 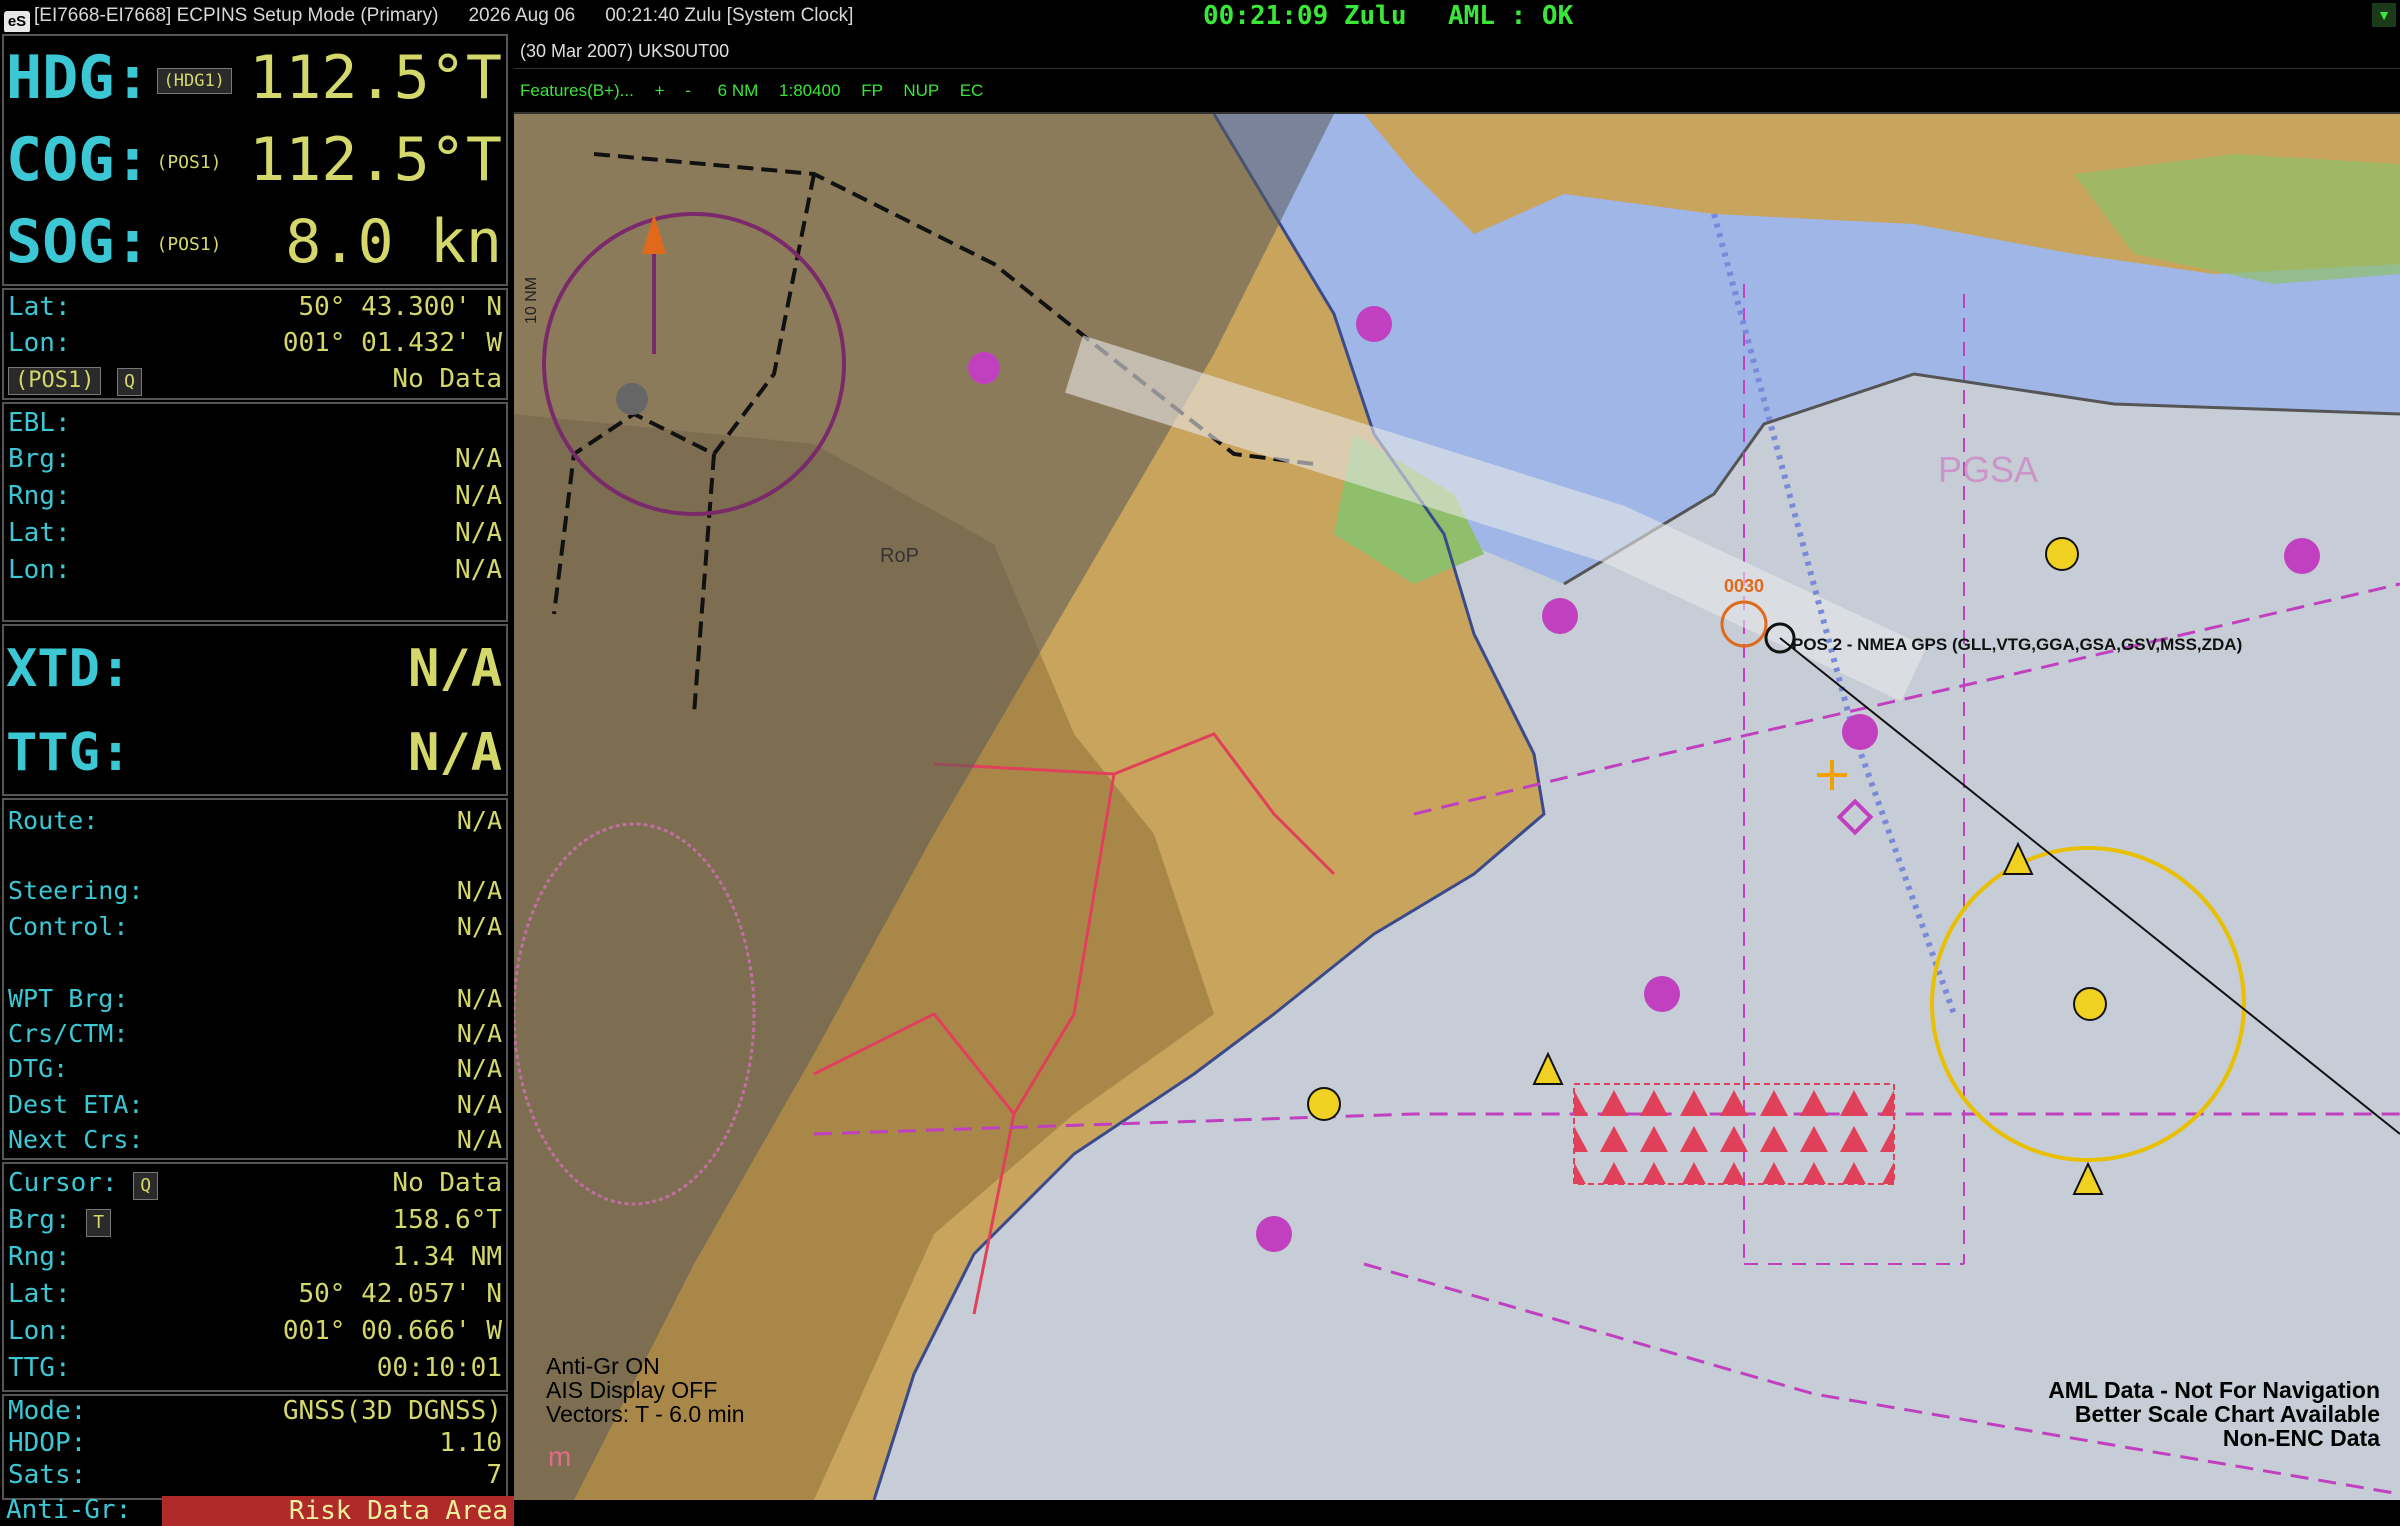 I want to click on cursor-quality-button: Q, so click(x=146, y=1186).